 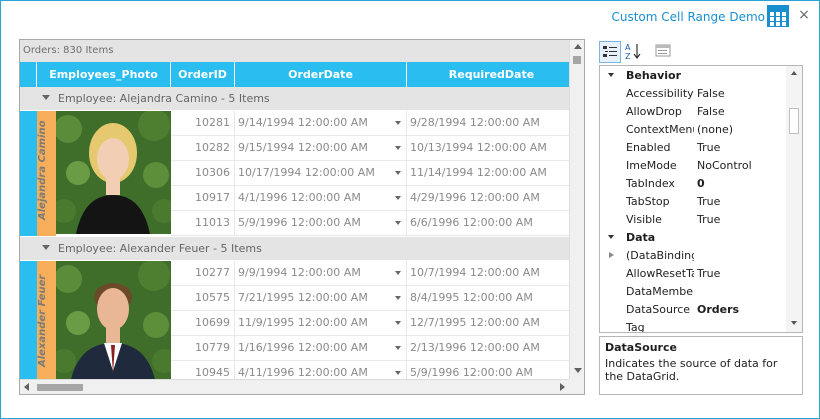 I want to click on group-header-row: Employee: Alejandra Camino - 5 Items, so click(x=303, y=98).